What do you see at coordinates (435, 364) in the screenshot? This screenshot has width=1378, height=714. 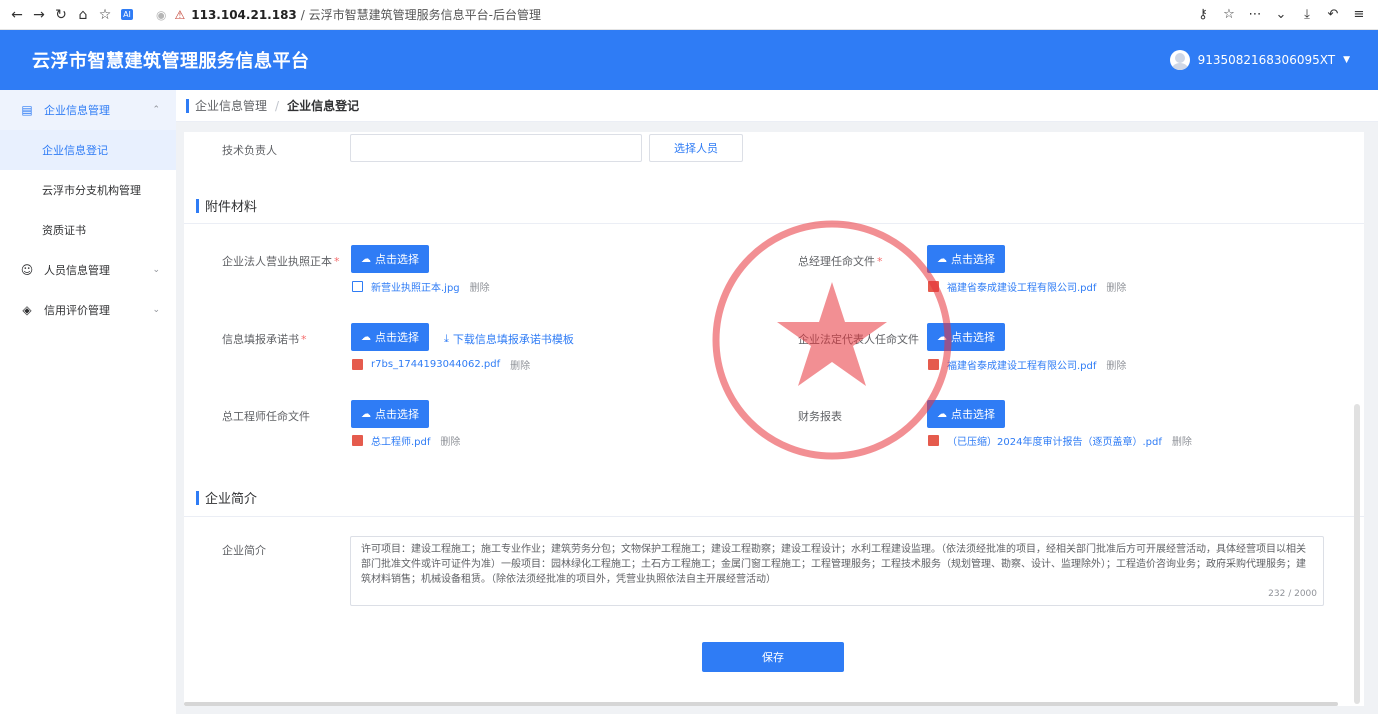 I see `file-name-link: r7bs_1744193044062.pdf` at bounding box center [435, 364].